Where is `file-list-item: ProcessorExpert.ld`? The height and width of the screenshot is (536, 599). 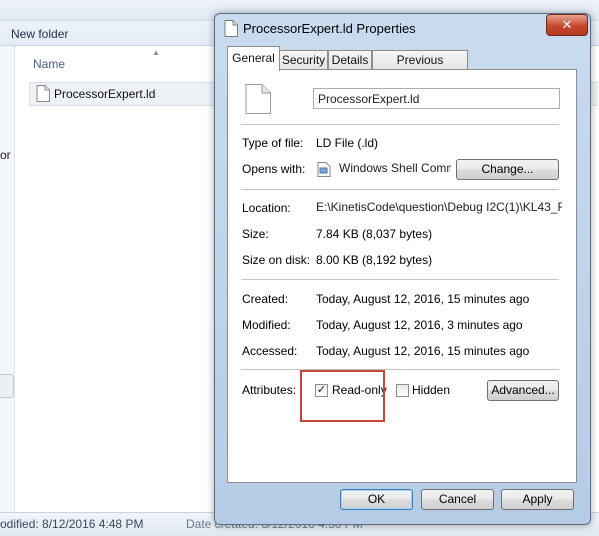 file-list-item: ProcessorExpert.ld is located at coordinates (125, 94).